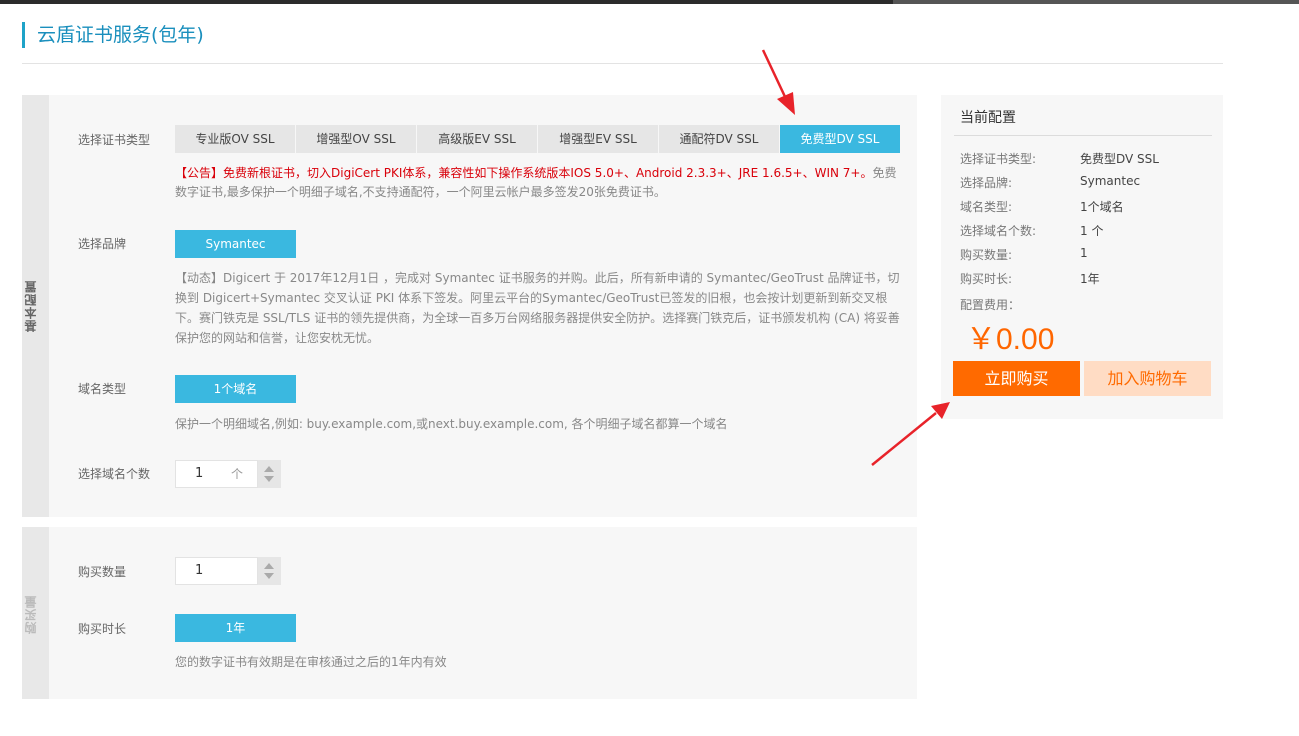  Describe the element at coordinates (649, 2) in the screenshot. I see `top-bar` at that location.